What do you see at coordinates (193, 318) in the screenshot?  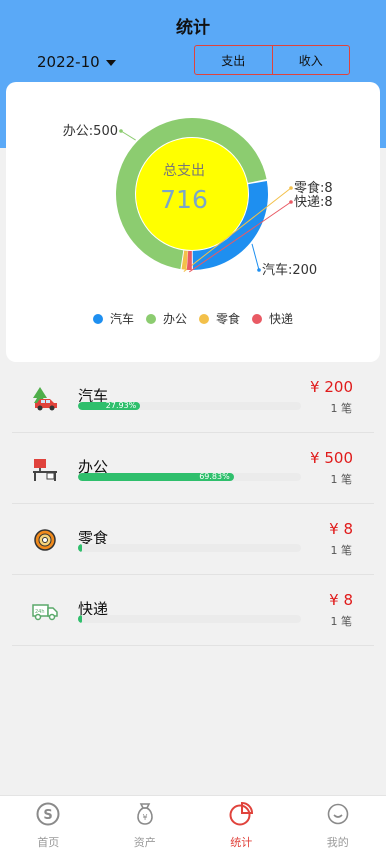 I see `chart-legend: 汽车 办公 零食 快递` at bounding box center [193, 318].